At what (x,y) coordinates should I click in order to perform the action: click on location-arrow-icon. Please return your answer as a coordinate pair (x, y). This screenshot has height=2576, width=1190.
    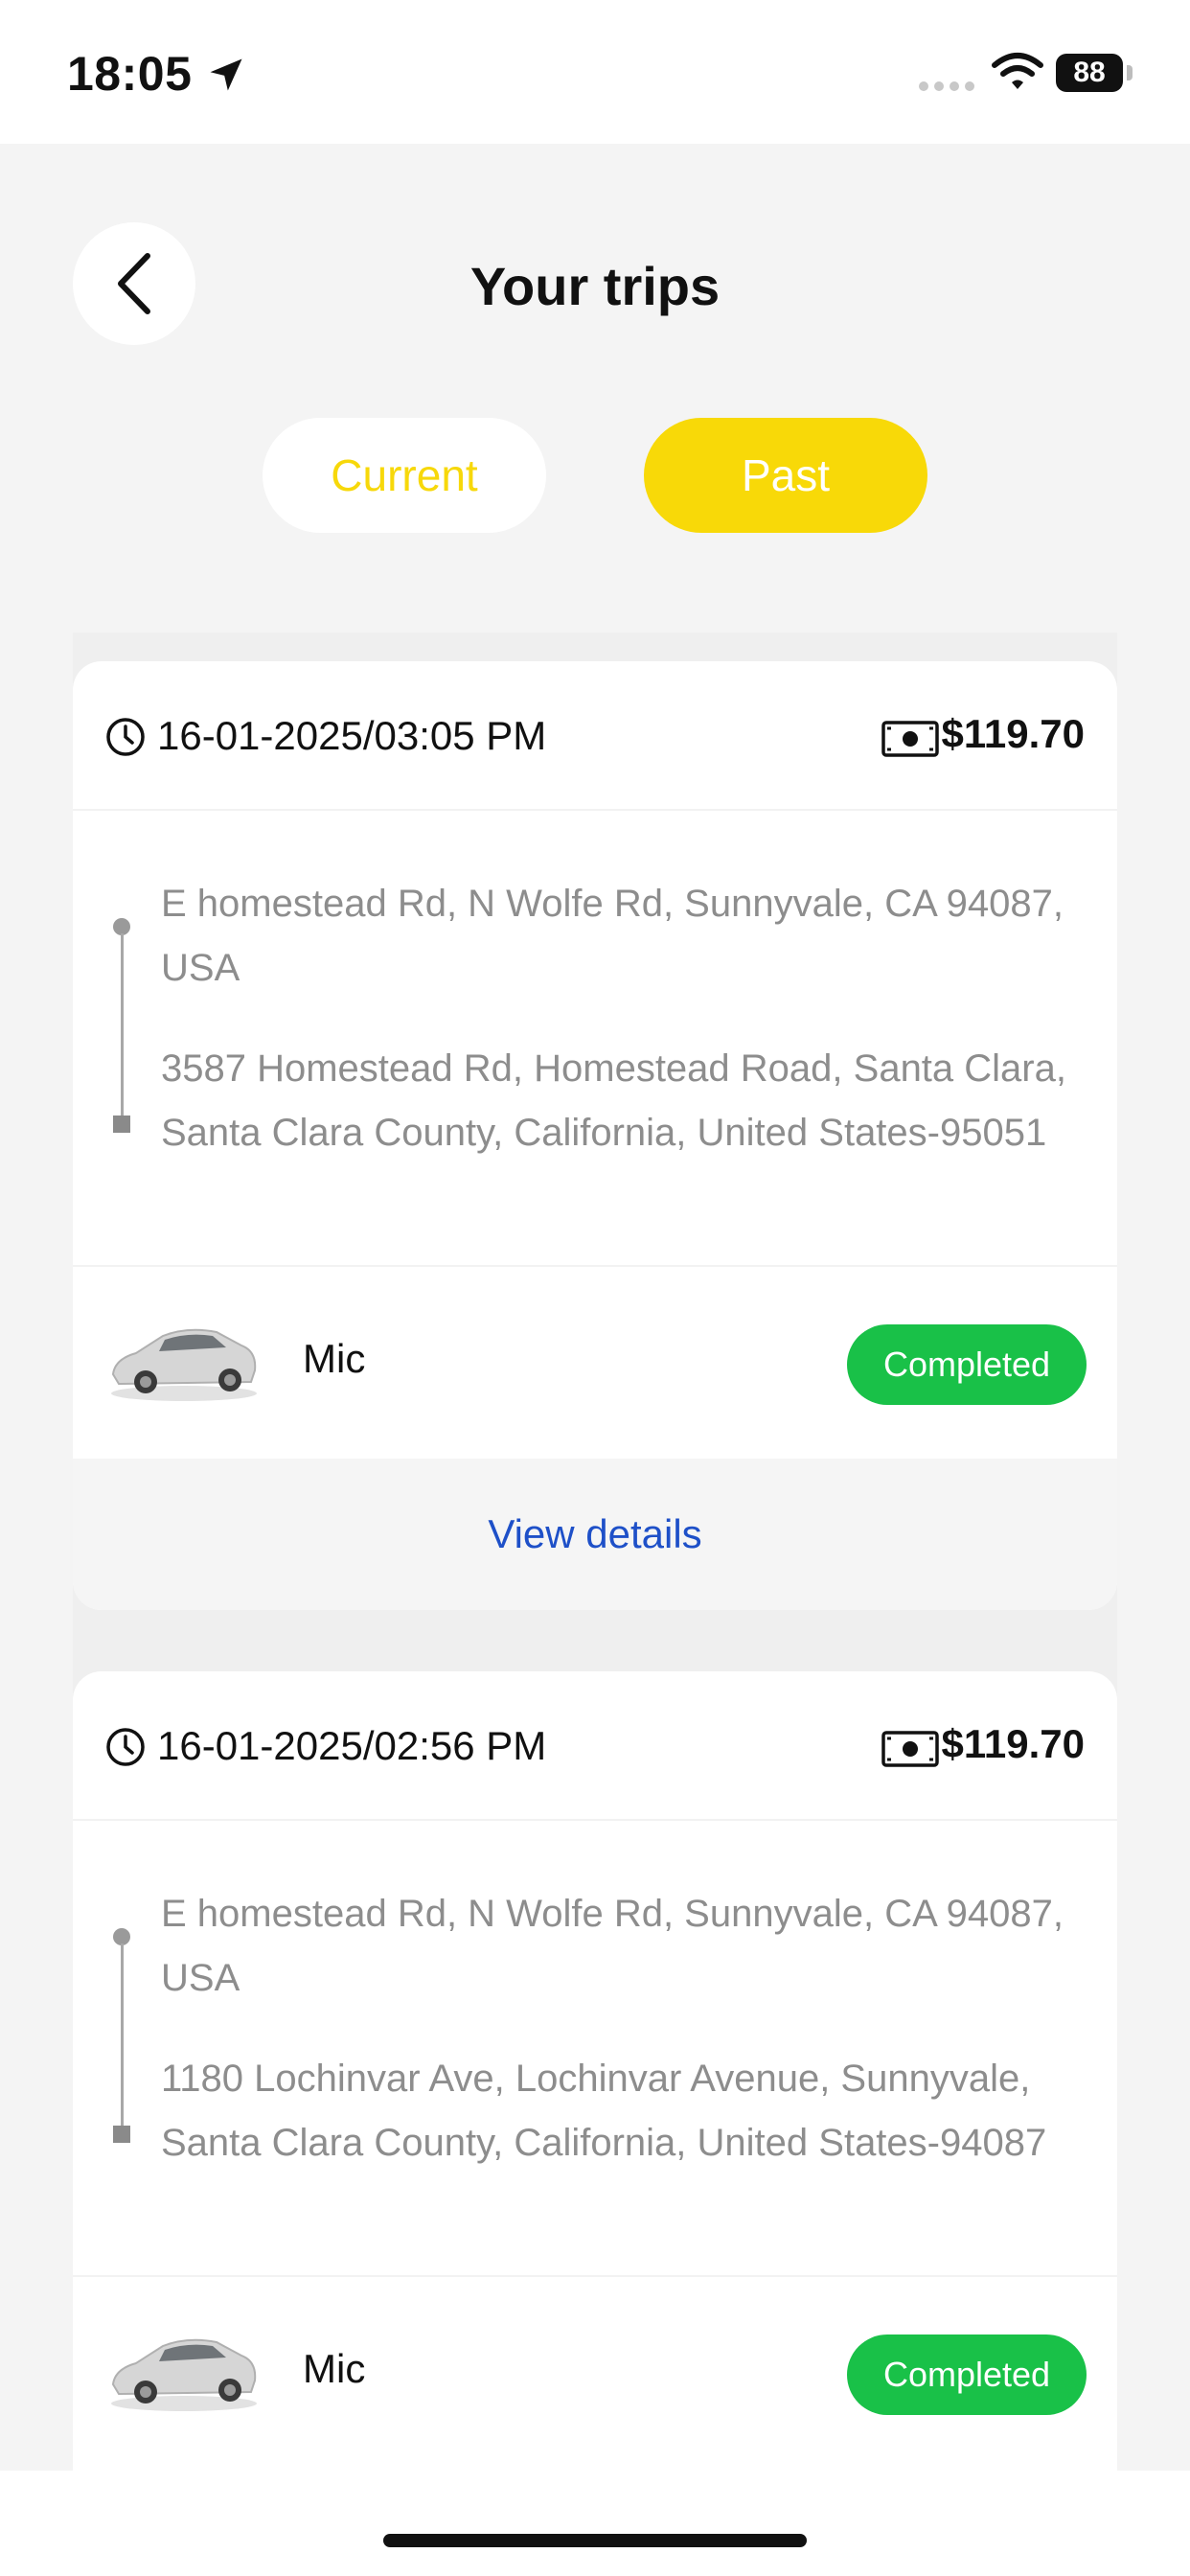
    Looking at the image, I should click on (226, 74).